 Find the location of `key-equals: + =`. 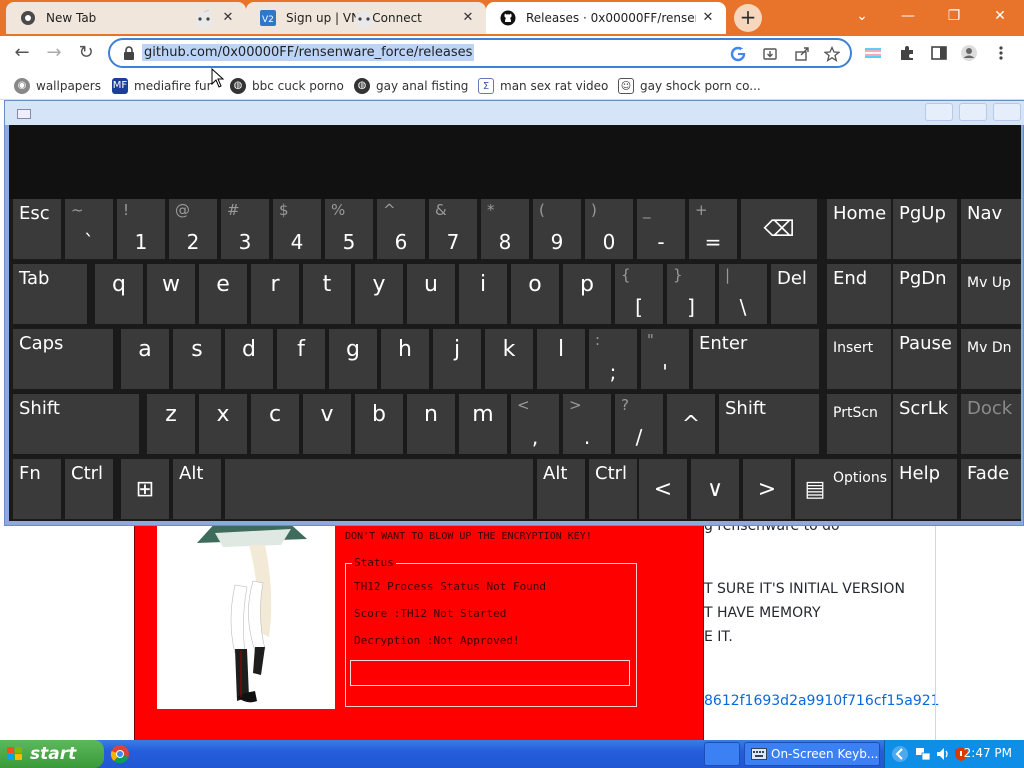

key-equals: + = is located at coordinates (713, 229).